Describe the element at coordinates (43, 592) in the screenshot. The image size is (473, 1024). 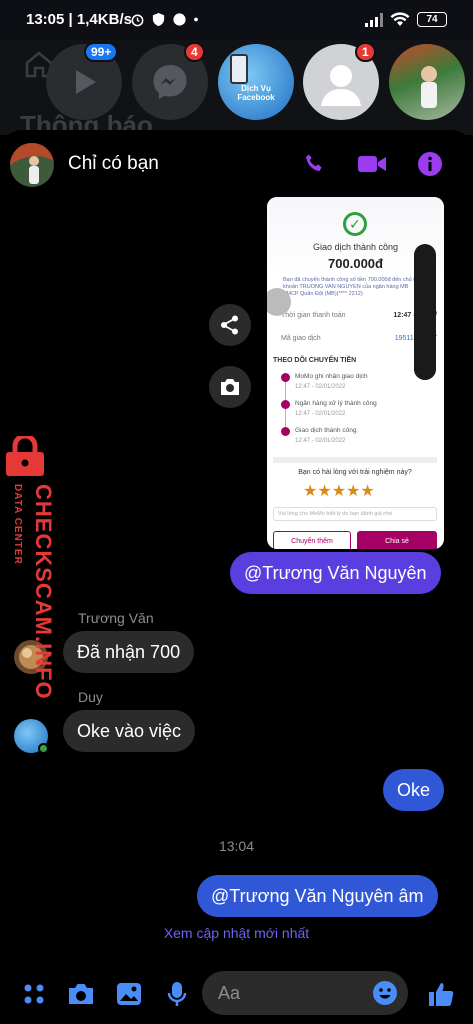
I see `watermark-brand: CHECKSCAM.INFO` at that location.